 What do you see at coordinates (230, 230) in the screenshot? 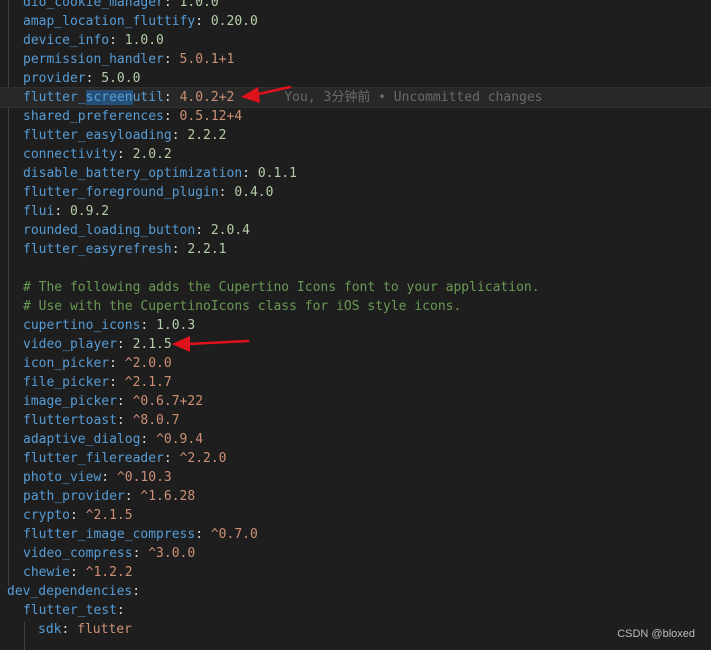
I see `dependency-version: 2.0.4` at bounding box center [230, 230].